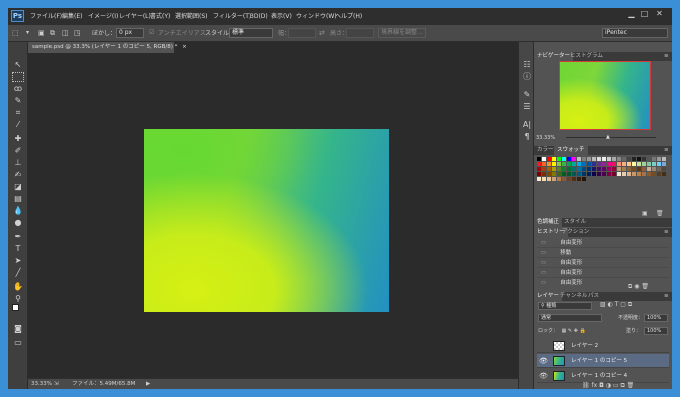 The image size is (680, 397). I want to click on navigator-preview, so click(605, 95).